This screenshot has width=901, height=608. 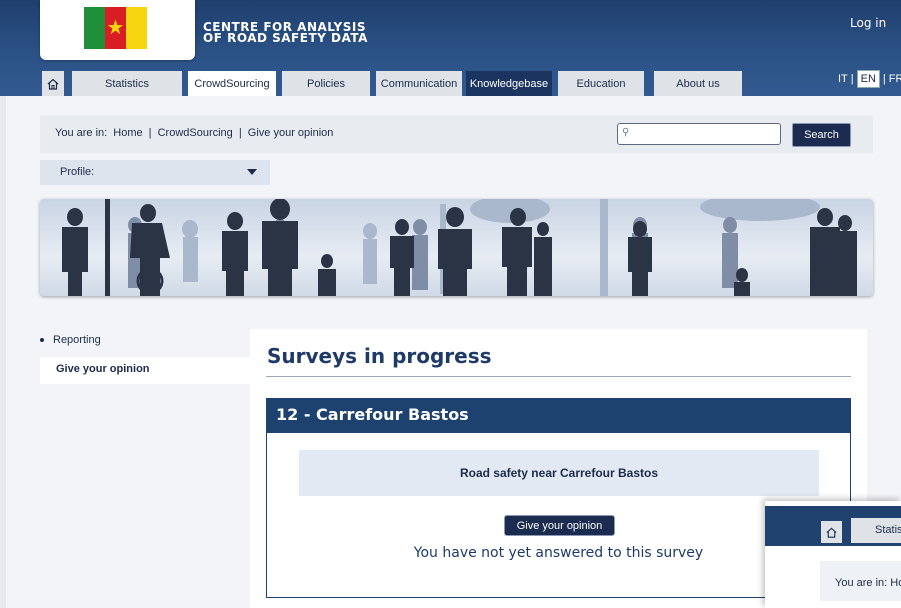 What do you see at coordinates (876, 530) in the screenshot?
I see `overlay-tab-statistics: Statistics` at bounding box center [876, 530].